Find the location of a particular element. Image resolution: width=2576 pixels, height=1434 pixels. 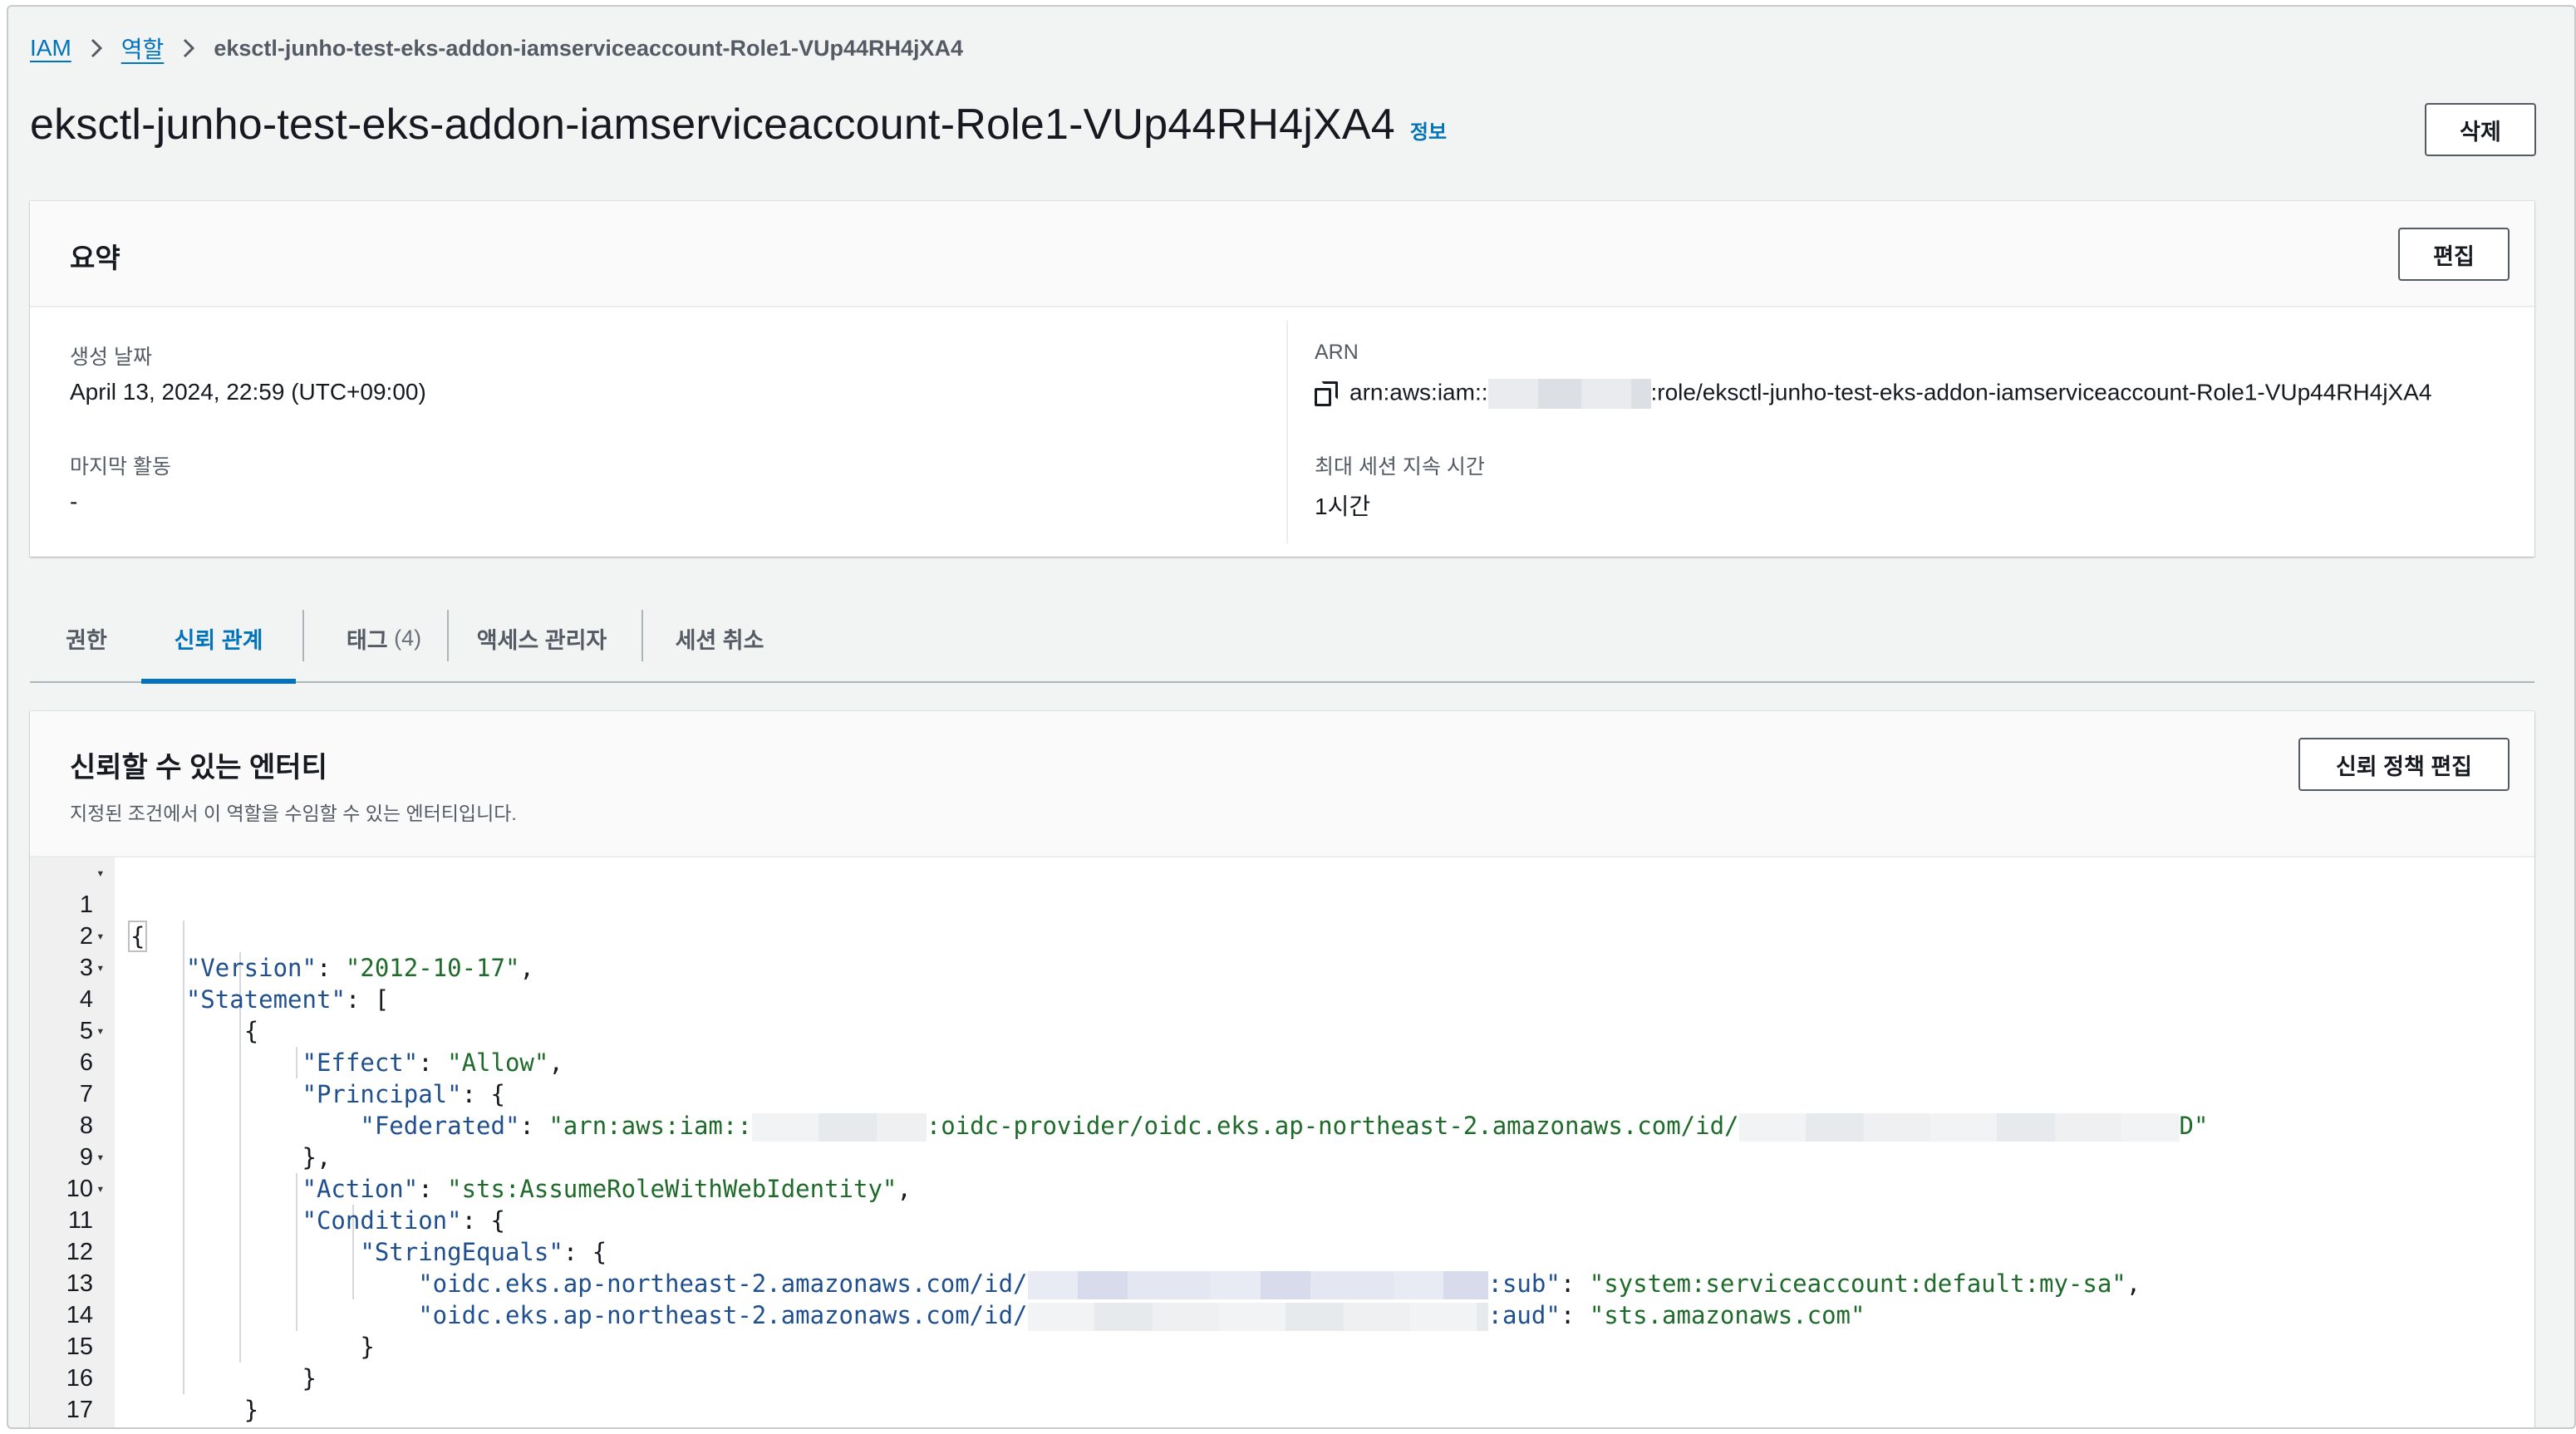

tab-bar: 권한 신뢰 관계 태그 (4) 액세스 관리자 세션 취소 is located at coordinates (1282, 639).